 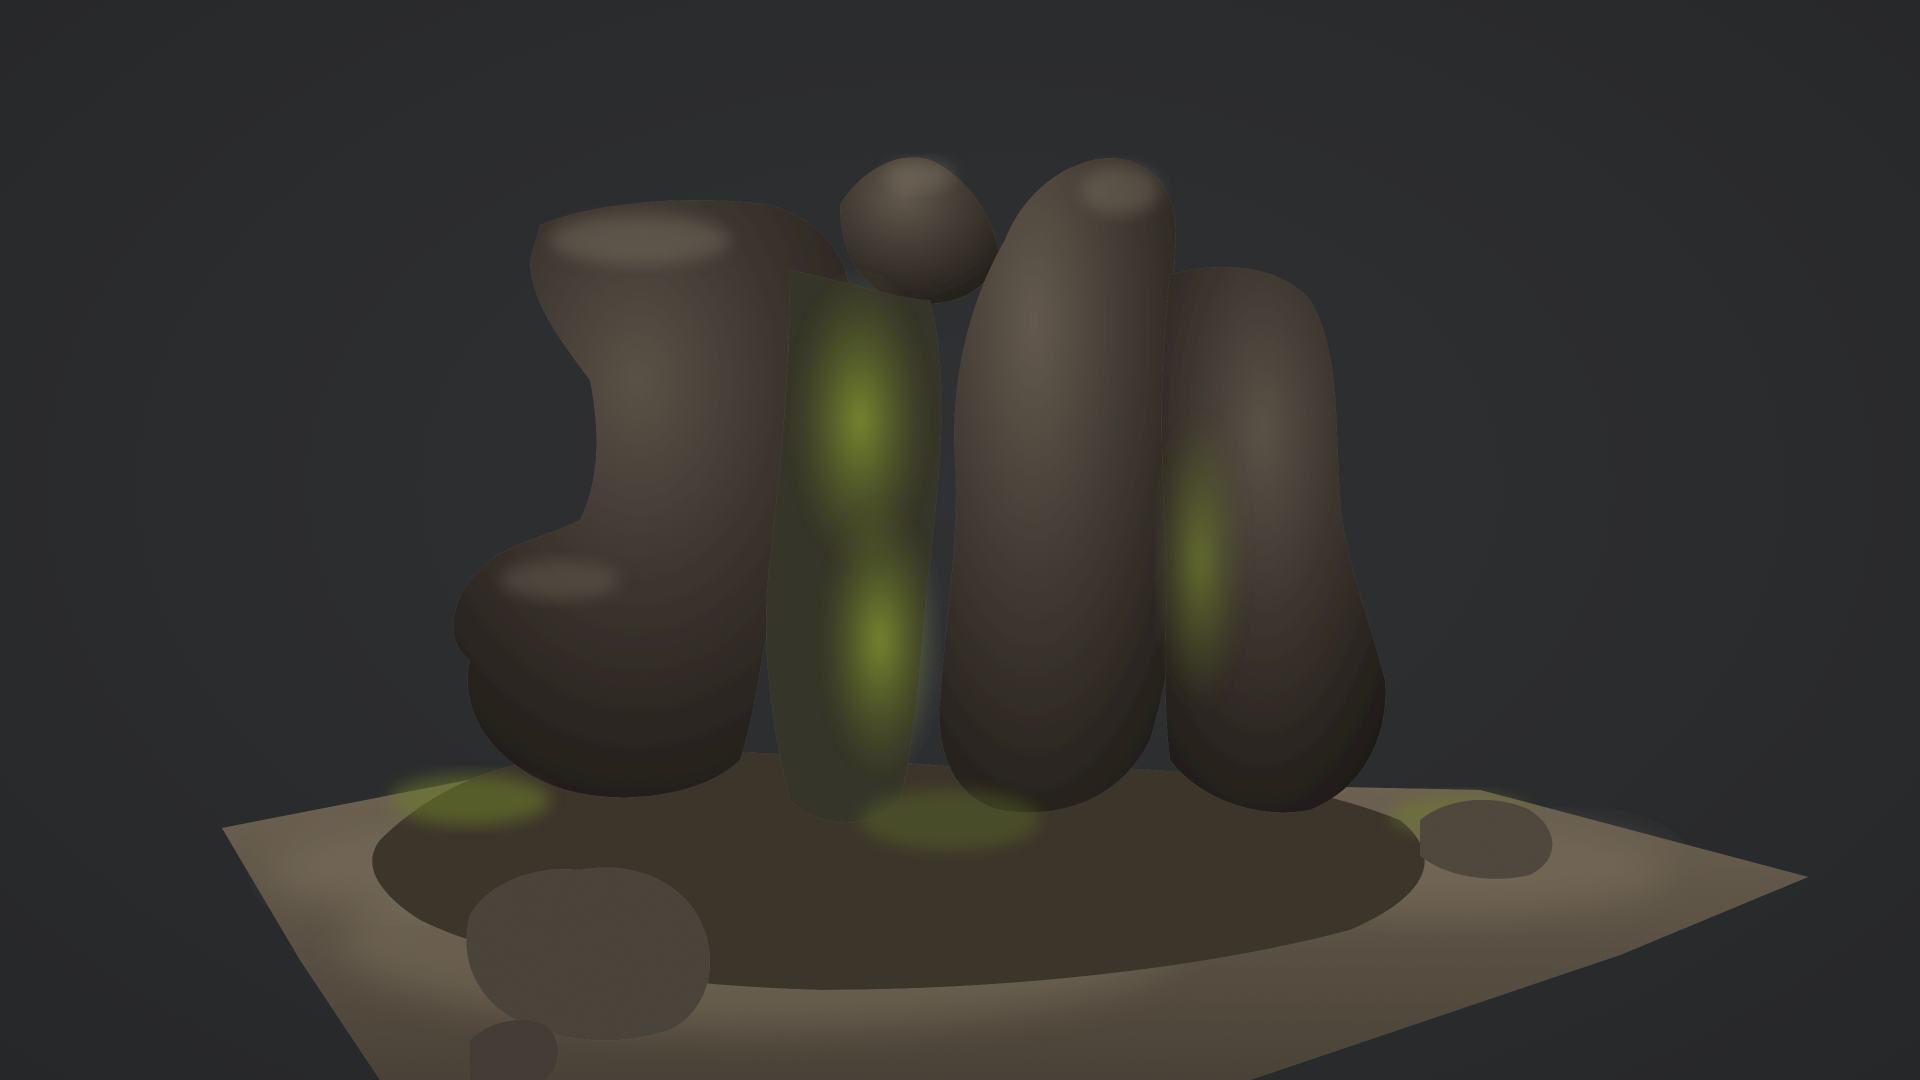 What do you see at coordinates (854, 546) in the screenshot?
I see `moss-valley` at bounding box center [854, 546].